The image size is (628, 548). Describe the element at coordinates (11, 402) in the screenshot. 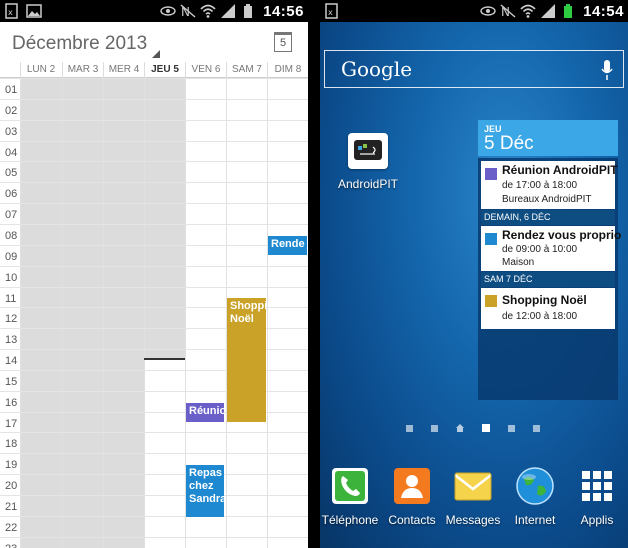

I see `hour-label: 16` at that location.